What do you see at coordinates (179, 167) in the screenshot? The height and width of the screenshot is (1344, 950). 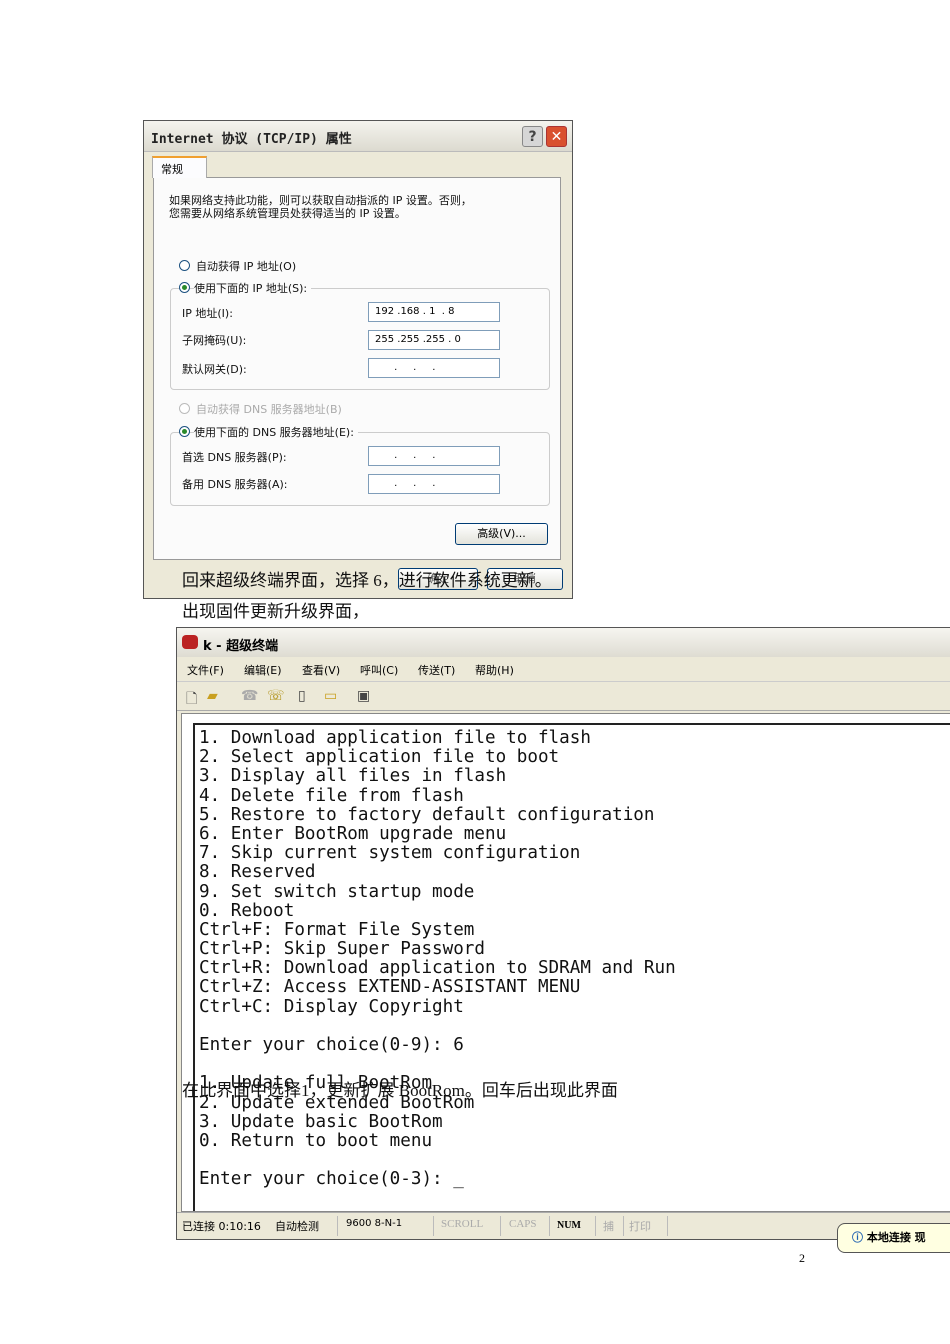 I see `tab-general: 常规` at bounding box center [179, 167].